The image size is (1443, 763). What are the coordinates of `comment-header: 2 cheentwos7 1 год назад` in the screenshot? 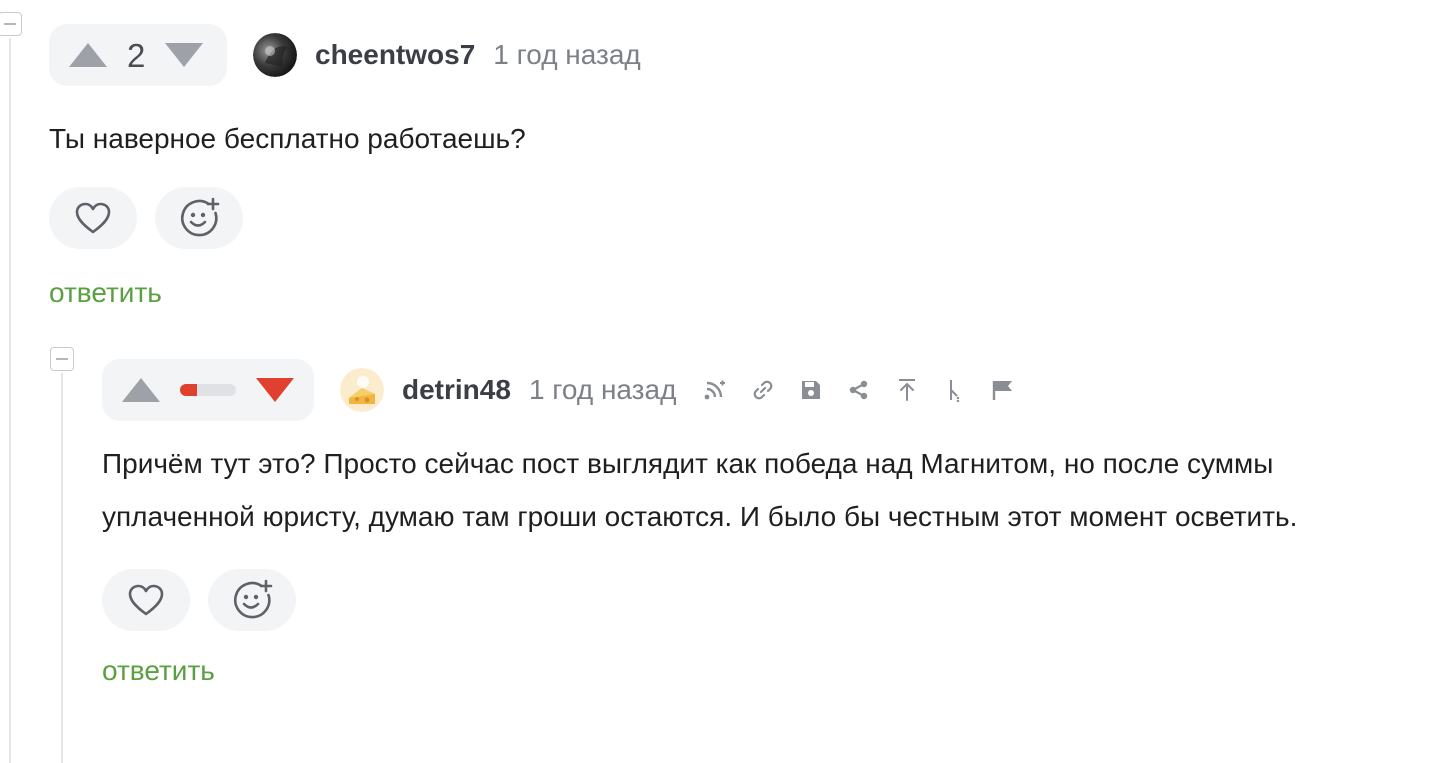 It's located at (729, 55).